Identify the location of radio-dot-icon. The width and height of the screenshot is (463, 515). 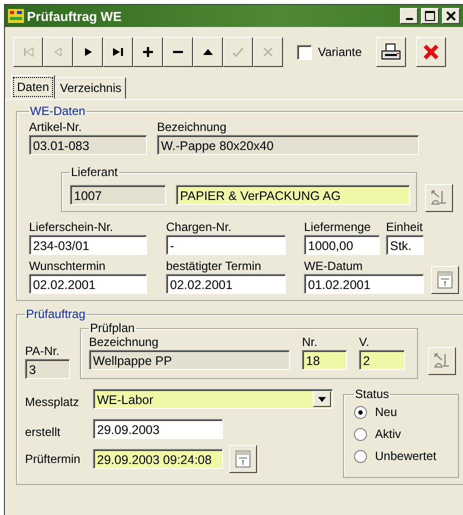
(360, 412).